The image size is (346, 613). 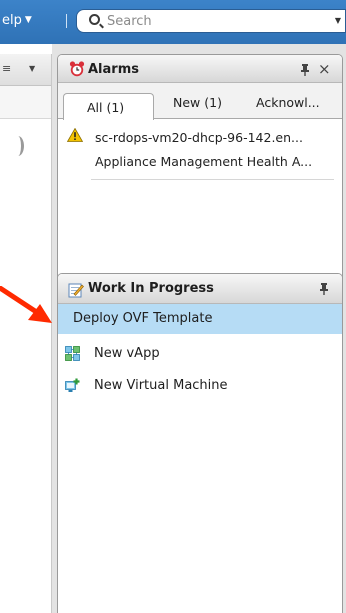 I want to click on list-item: Deploy OVF Template, so click(x=200, y=319).